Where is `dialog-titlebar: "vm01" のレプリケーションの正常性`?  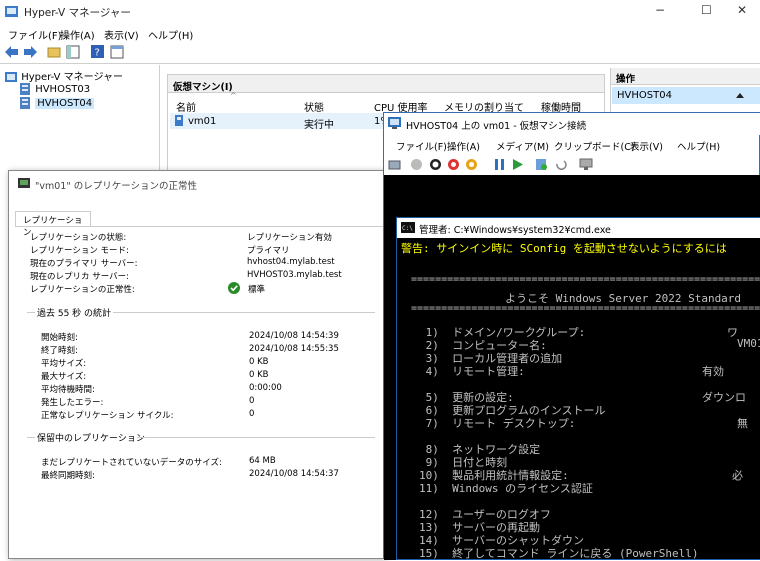 dialog-titlebar: "vm01" のレプリケーションの正常性 is located at coordinates (197, 184).